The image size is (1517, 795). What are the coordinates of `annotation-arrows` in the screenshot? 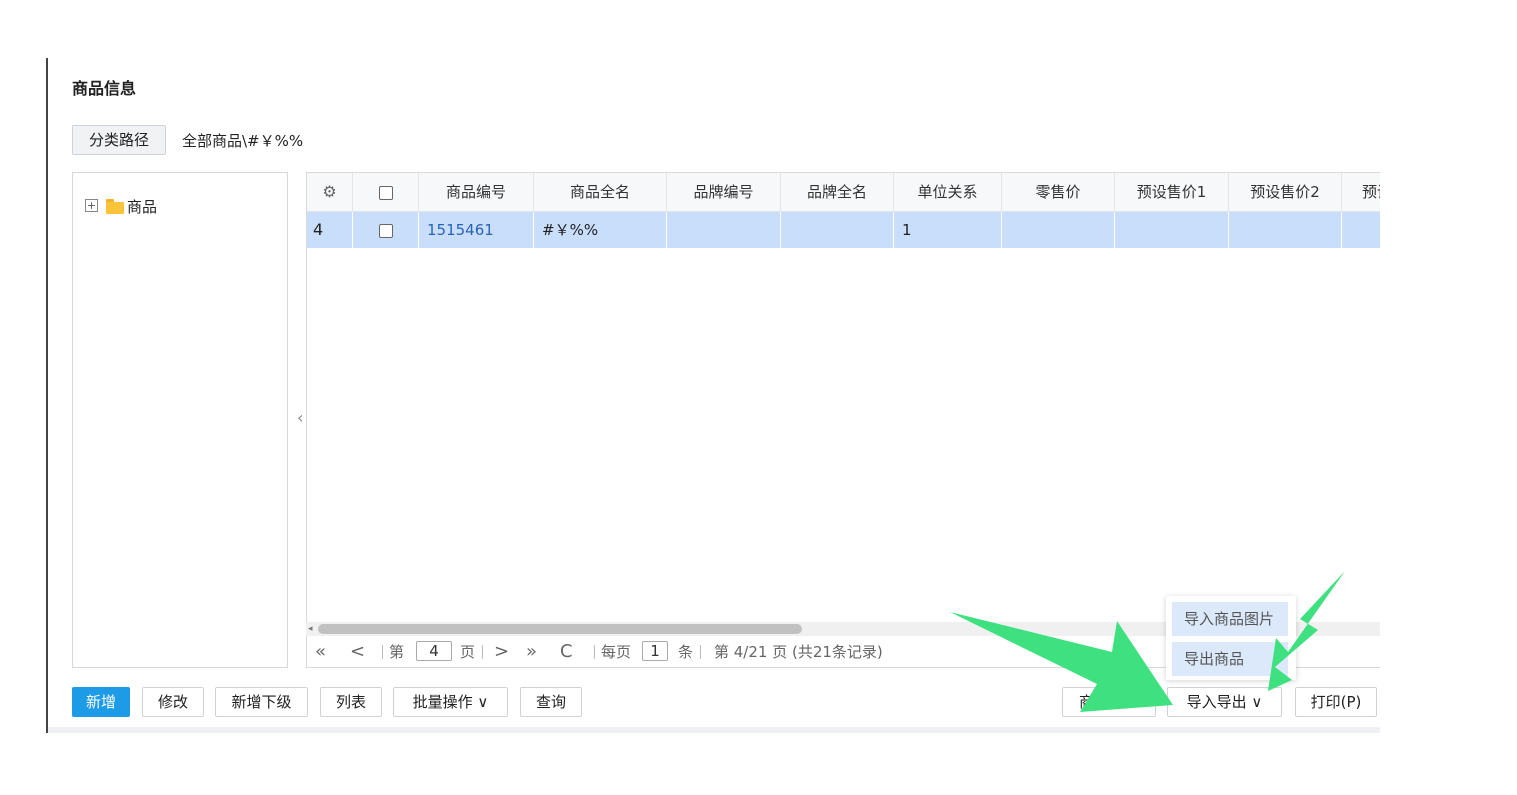 It's located at (1147, 641).